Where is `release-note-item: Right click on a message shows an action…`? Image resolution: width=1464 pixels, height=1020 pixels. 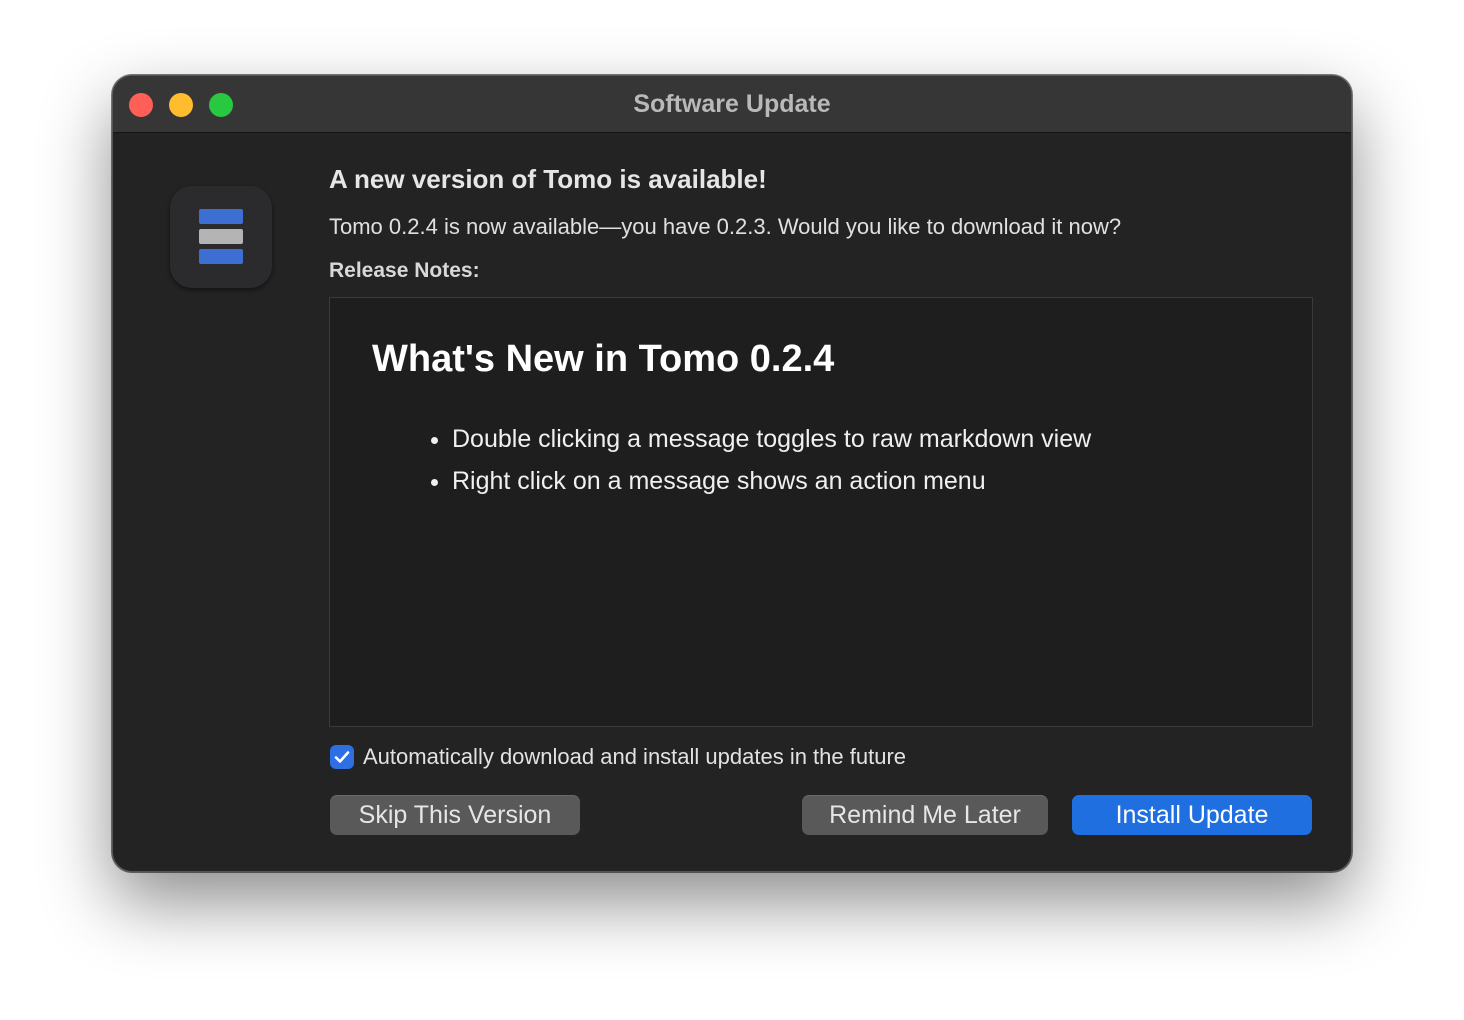
release-note-item: Right click on a message shows an action… is located at coordinates (771, 481).